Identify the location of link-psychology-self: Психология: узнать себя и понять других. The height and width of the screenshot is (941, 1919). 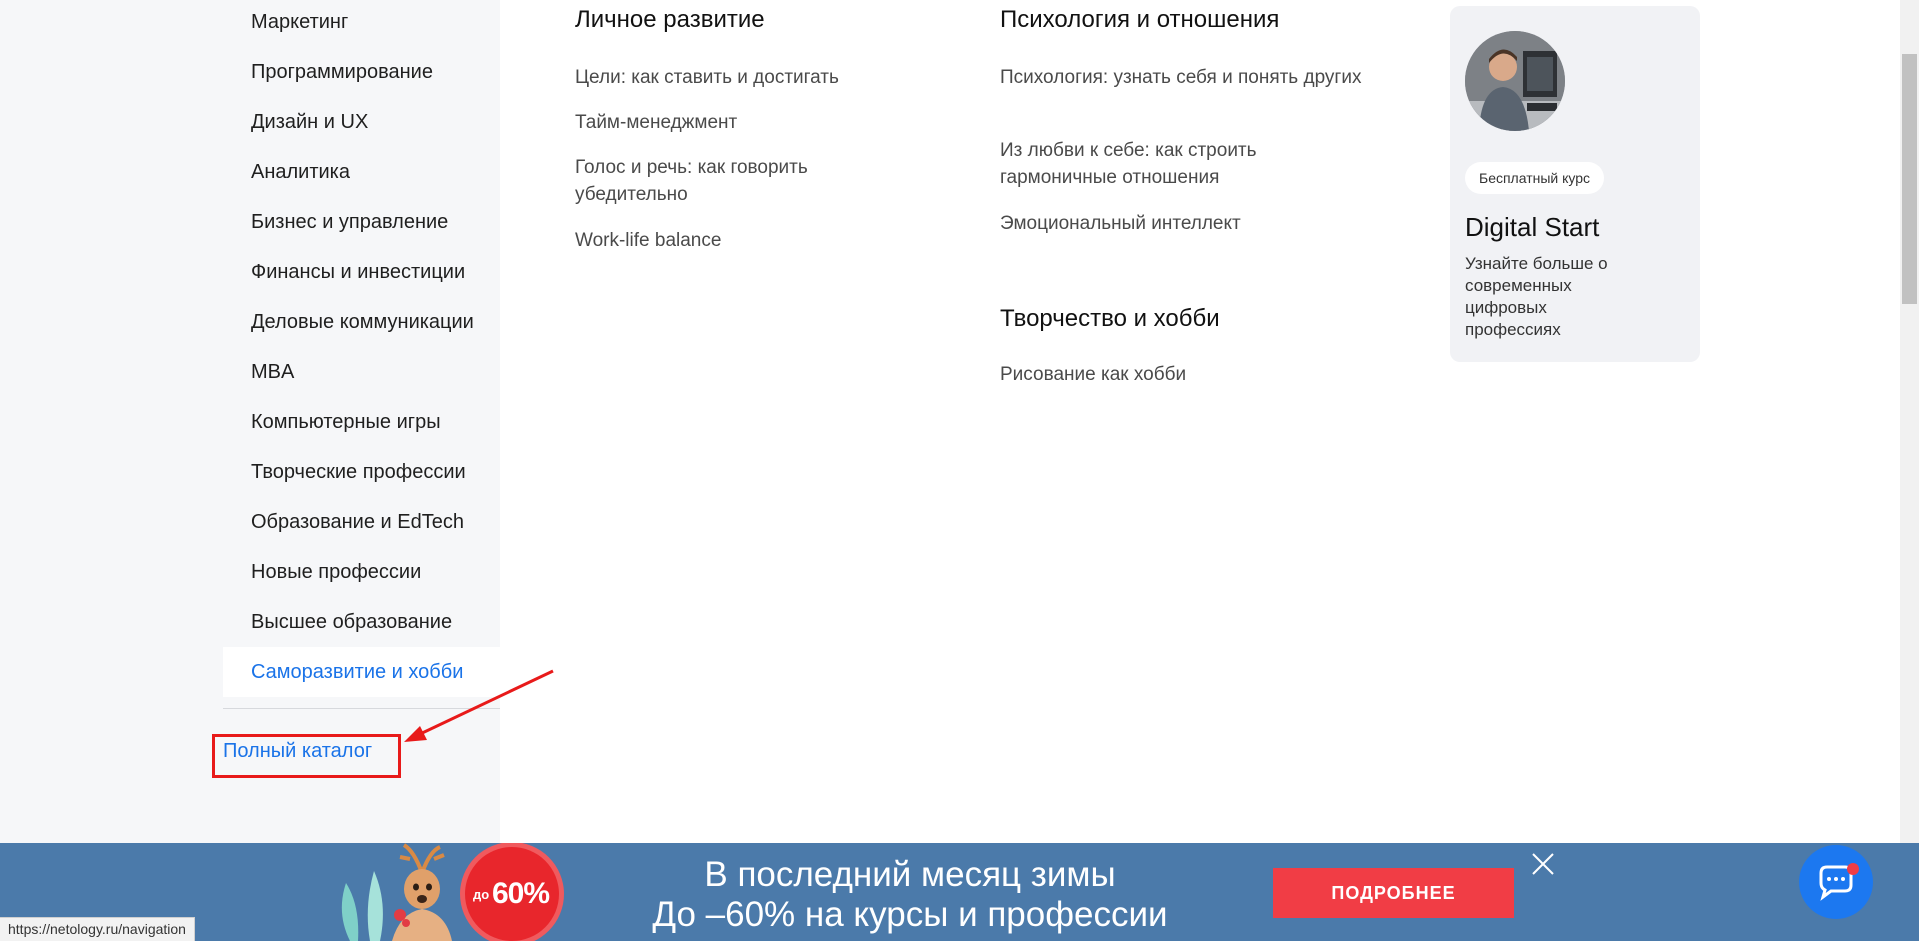
(1190, 77).